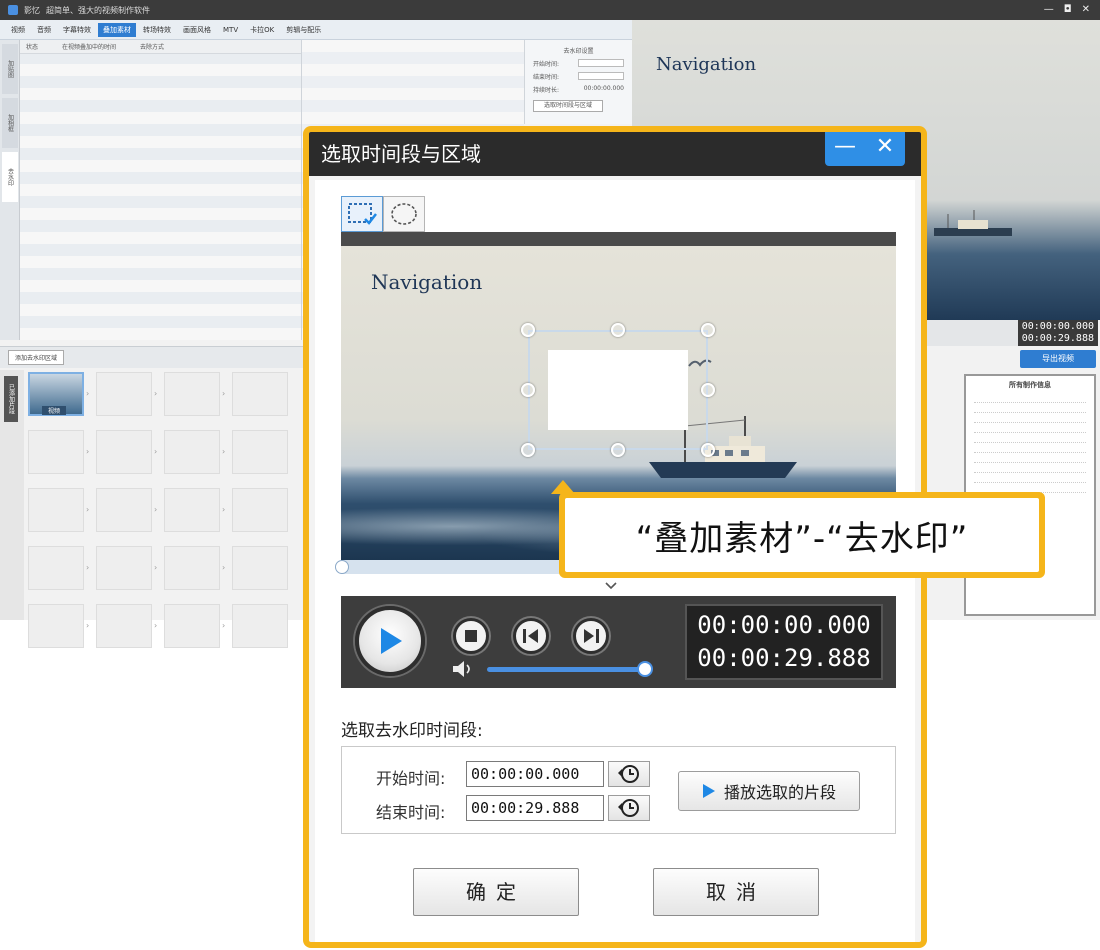 Image resolution: width=1100 pixels, height=950 pixels. Describe the element at coordinates (77, 30) in the screenshot. I see `menu-tab-subtitle: 字幕特效` at that location.